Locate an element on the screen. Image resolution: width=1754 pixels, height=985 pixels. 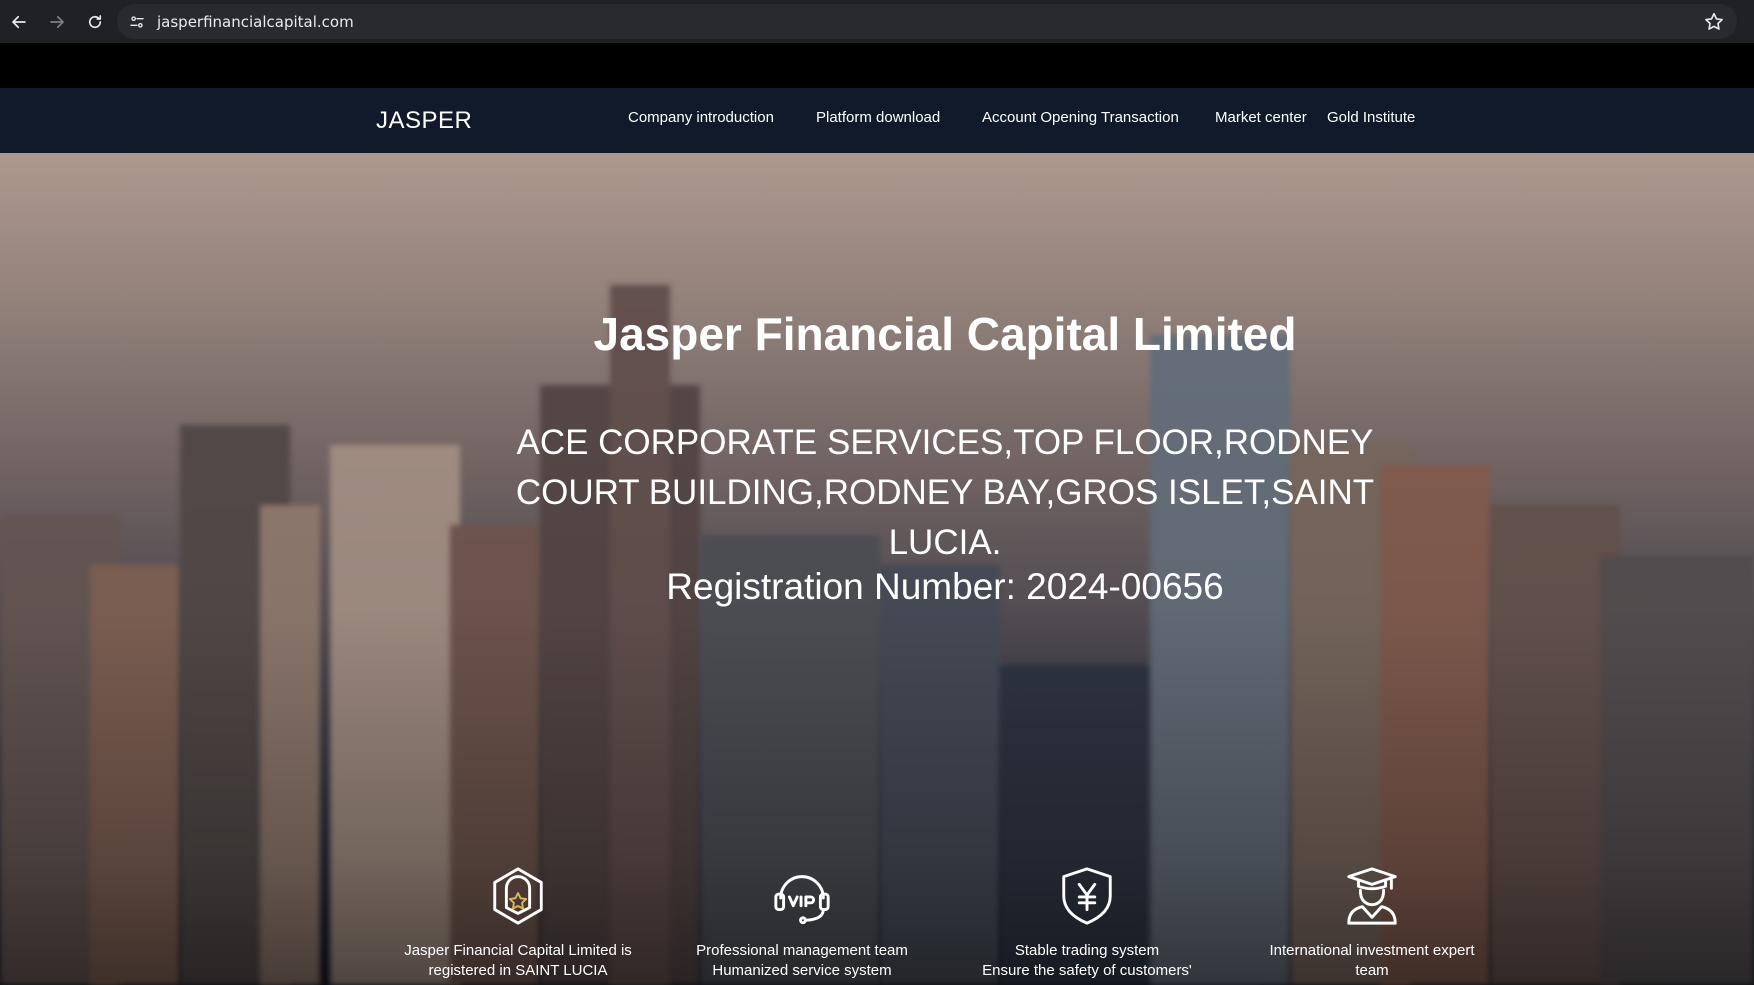
reload-button is located at coordinates (95, 22).